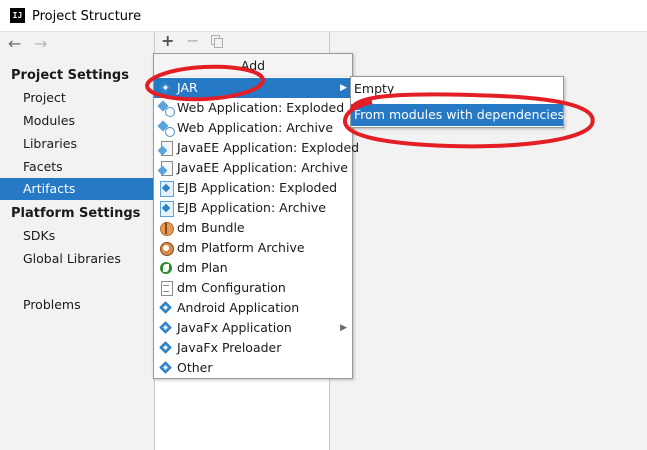 The image size is (647, 450). What do you see at coordinates (253, 88) in the screenshot?
I see `menu-item-jar: JAR ▶` at bounding box center [253, 88].